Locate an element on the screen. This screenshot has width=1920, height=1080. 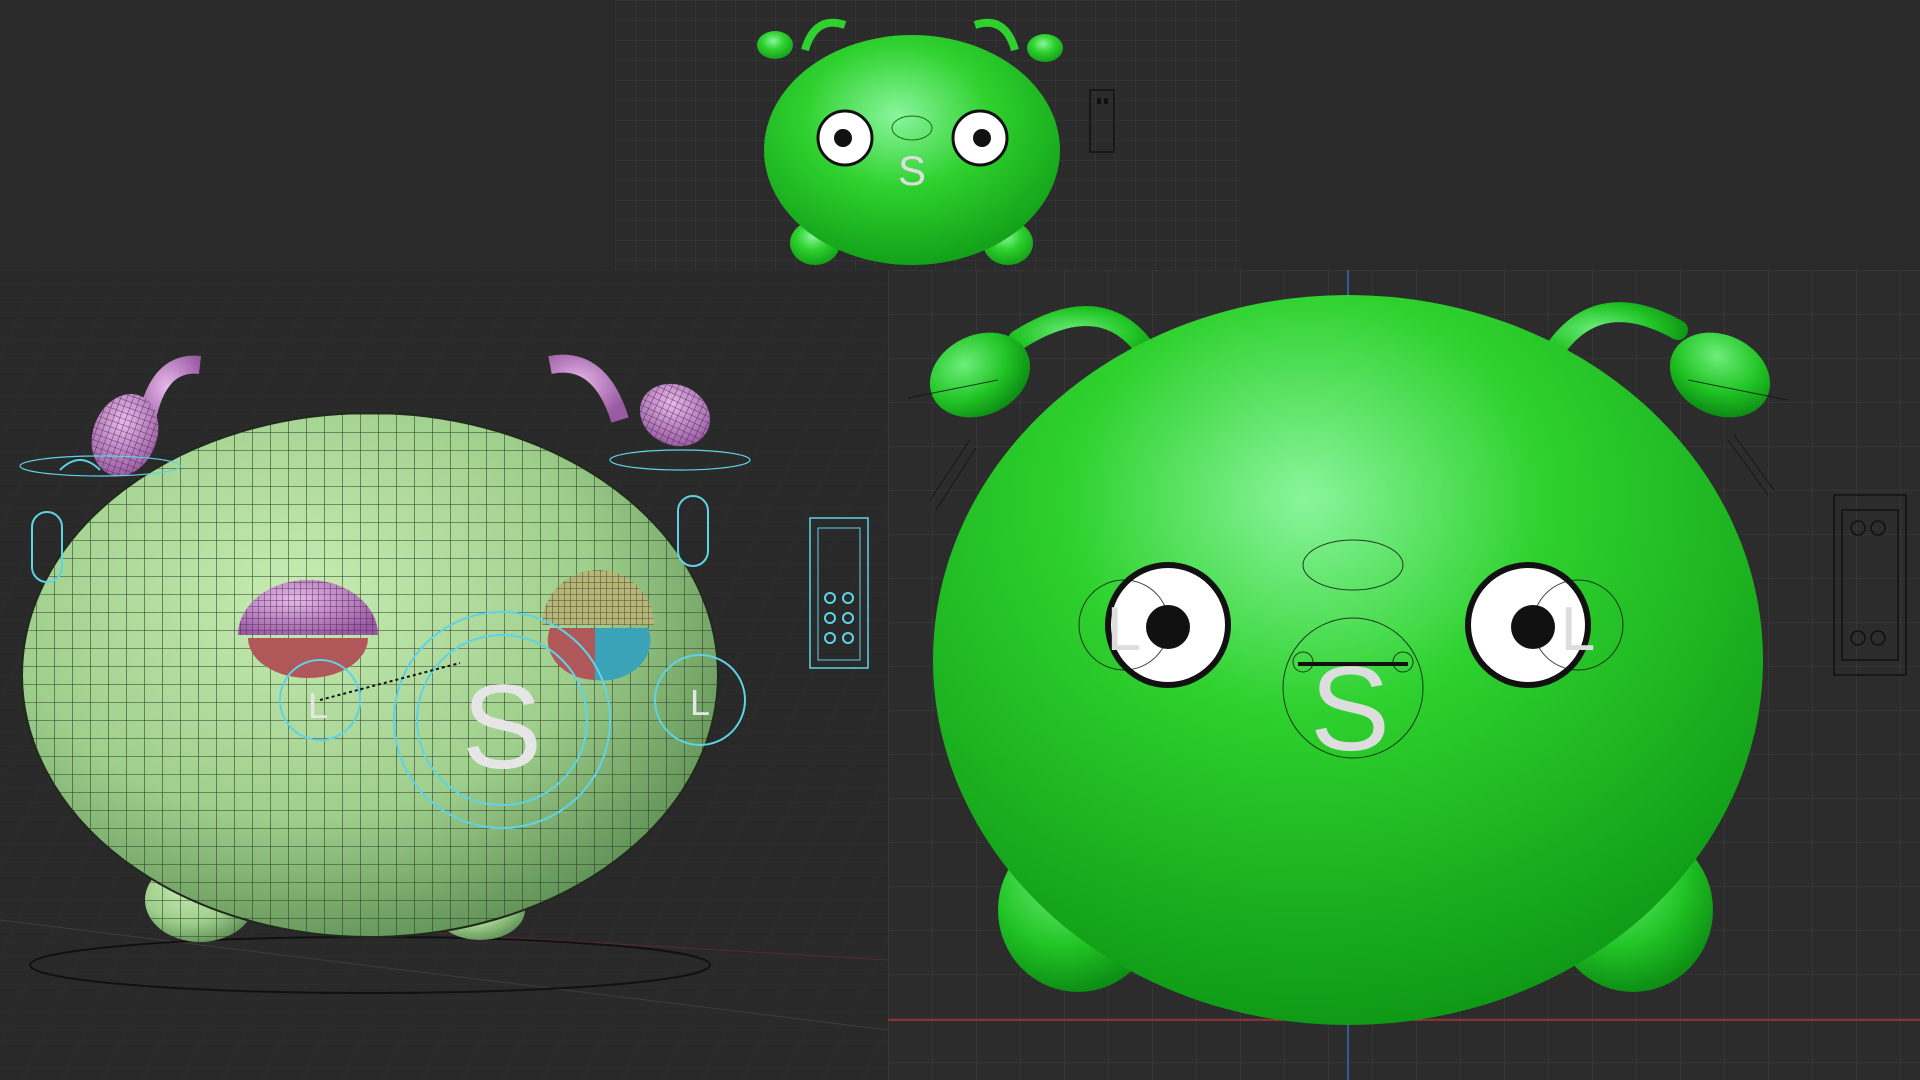
preview-canvas: S is located at coordinates (927, 135).